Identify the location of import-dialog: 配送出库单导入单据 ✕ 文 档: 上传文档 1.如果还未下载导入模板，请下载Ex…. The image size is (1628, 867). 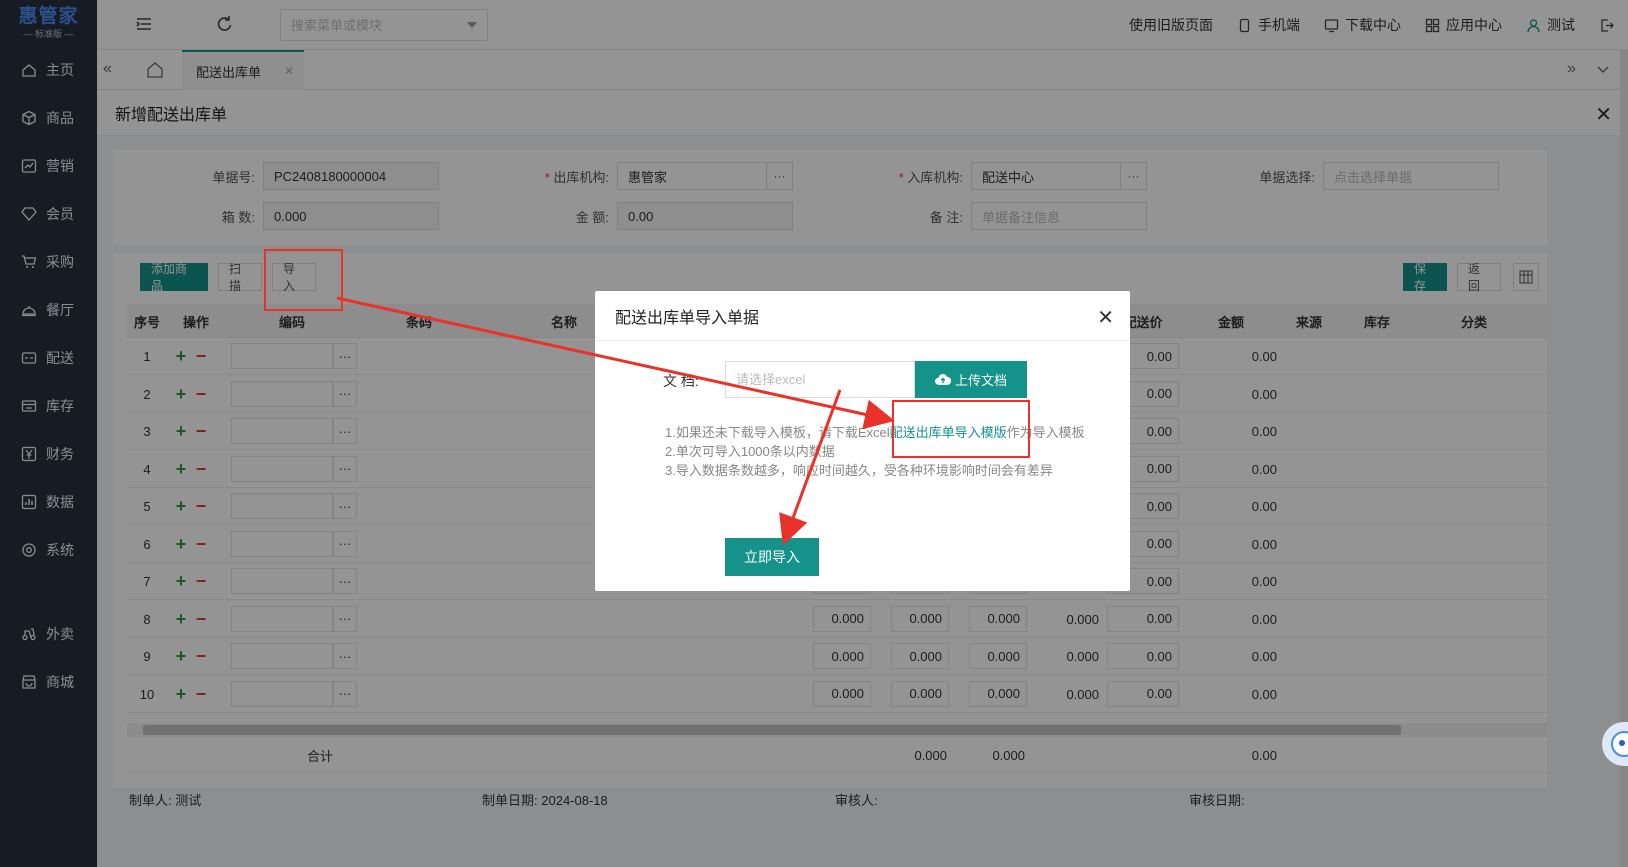
(862, 441).